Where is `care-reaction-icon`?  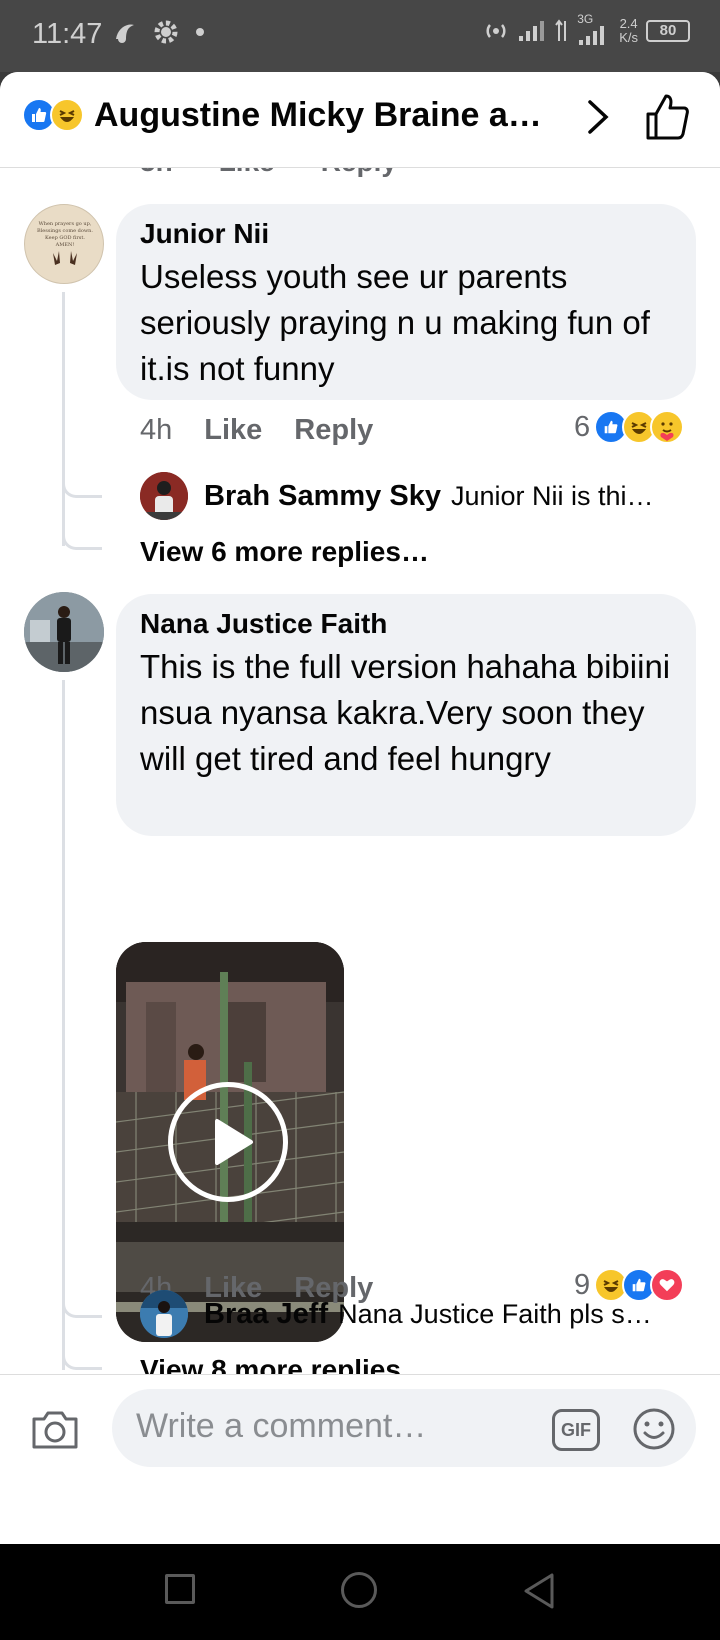 care-reaction-icon is located at coordinates (667, 427).